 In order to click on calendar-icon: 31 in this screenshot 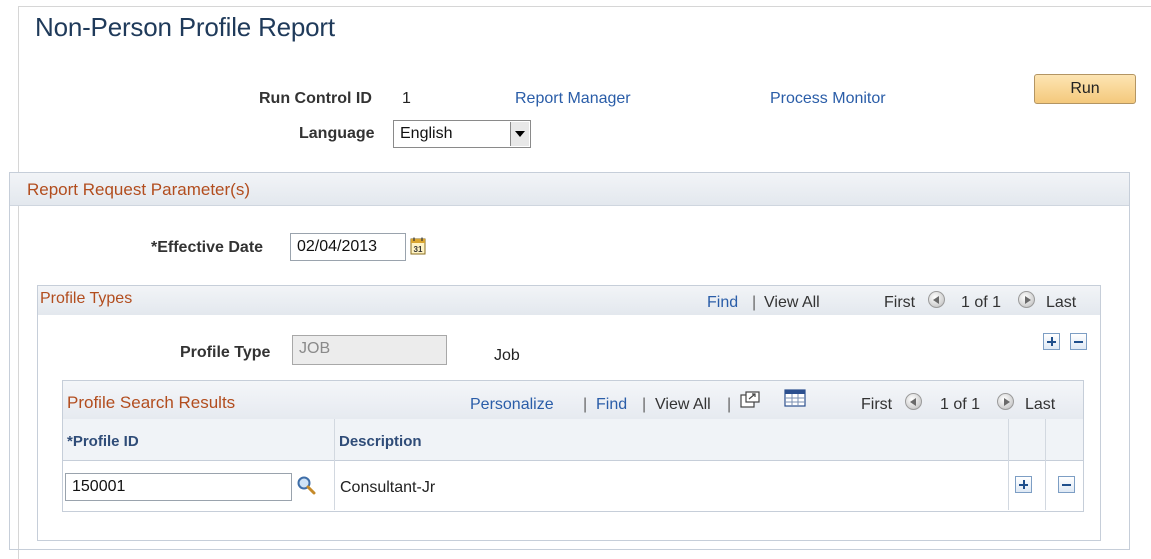, I will do `click(418, 246)`.